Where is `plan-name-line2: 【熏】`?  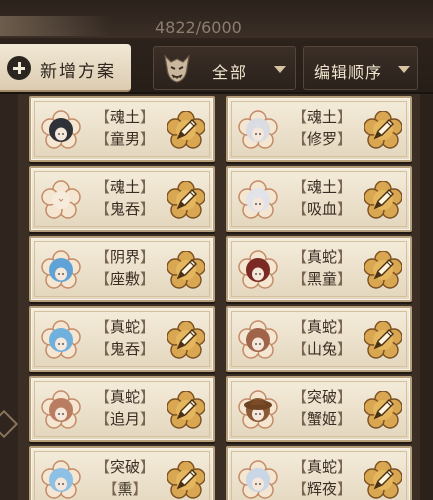
plan-name-line2: 【熏】 is located at coordinates (125, 489).